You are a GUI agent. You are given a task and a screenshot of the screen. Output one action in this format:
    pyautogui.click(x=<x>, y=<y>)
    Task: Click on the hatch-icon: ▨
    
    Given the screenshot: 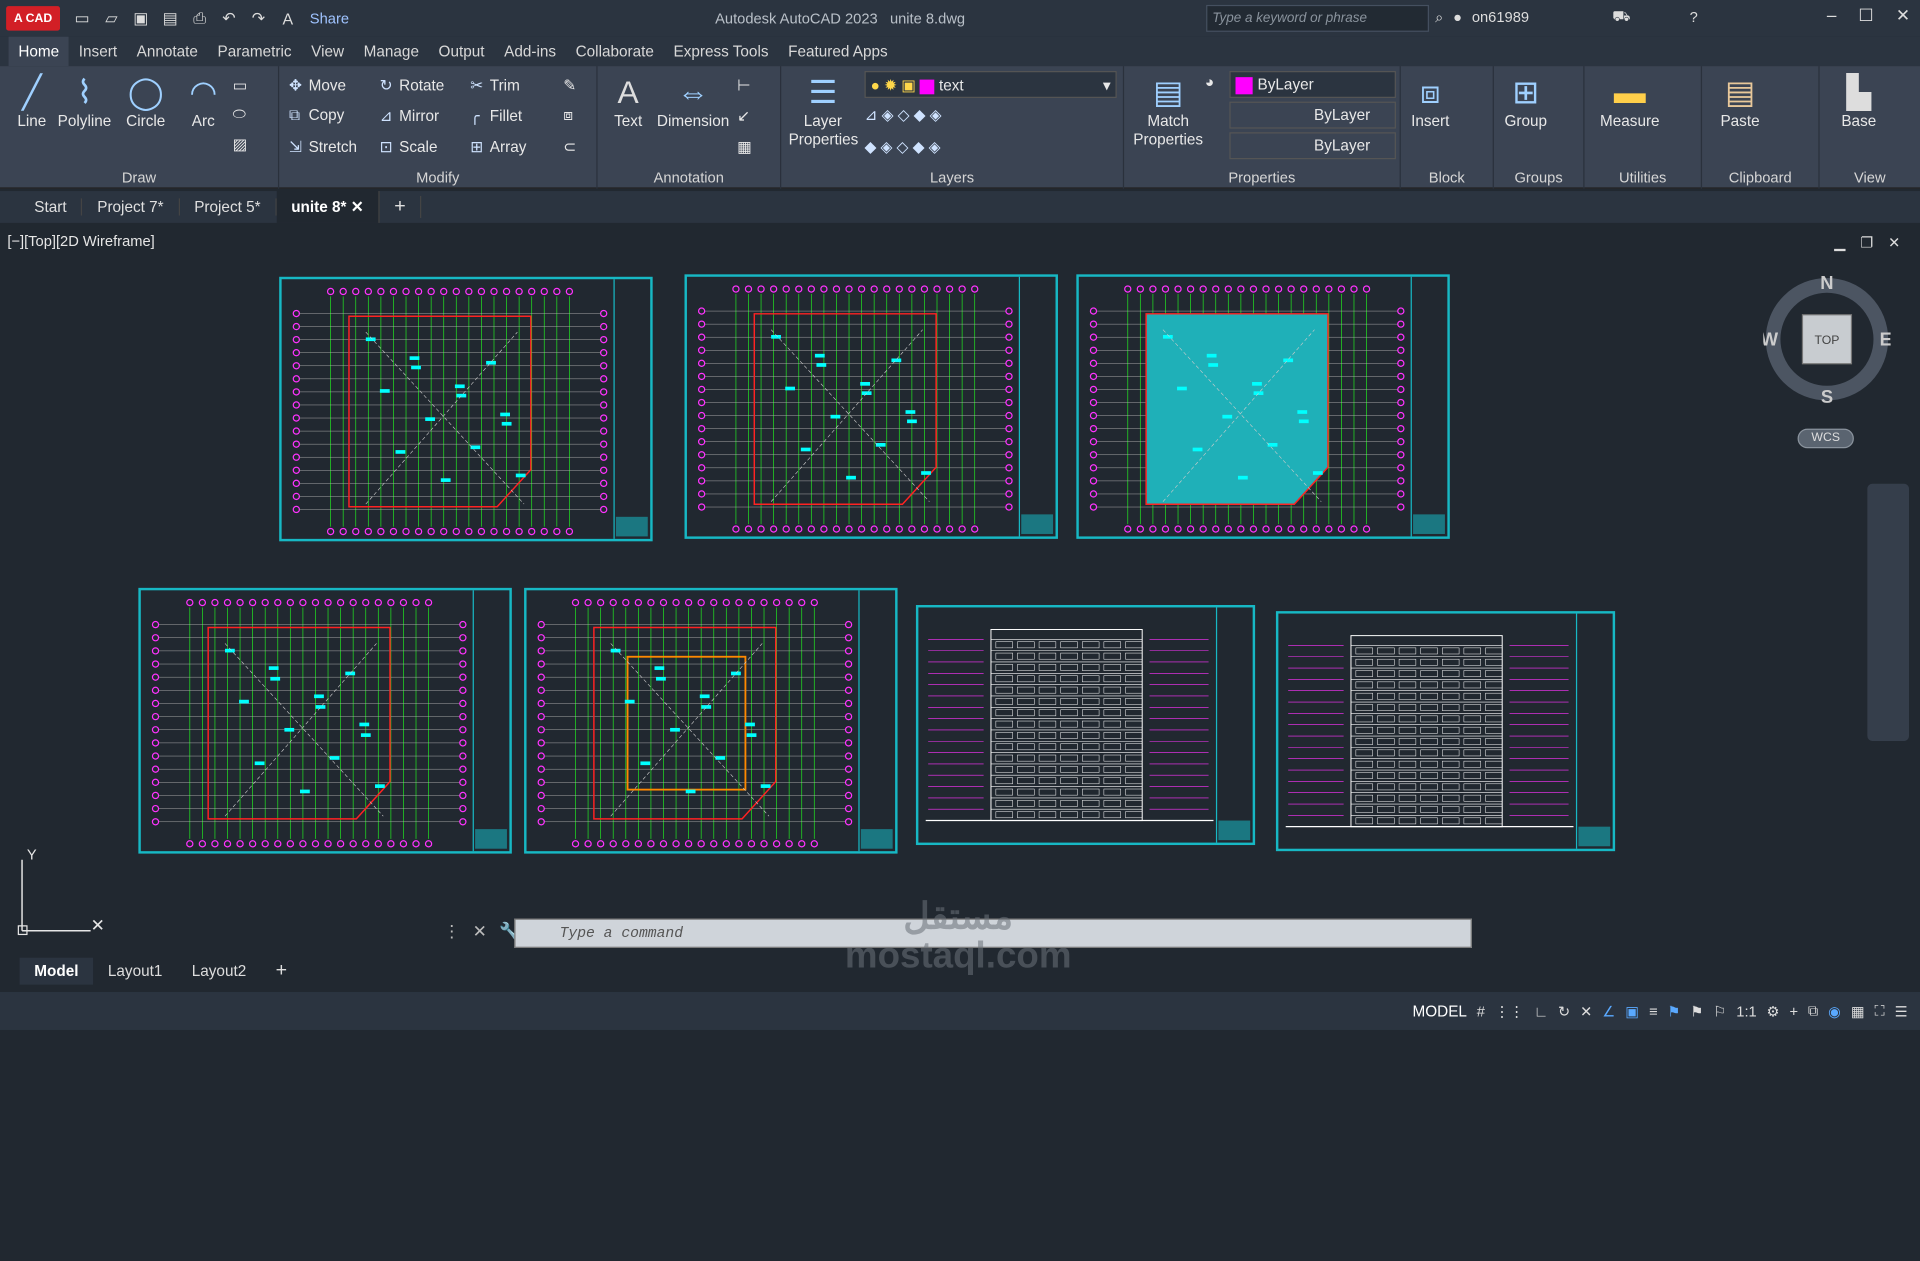 What is the action you would take?
    pyautogui.click(x=240, y=144)
    